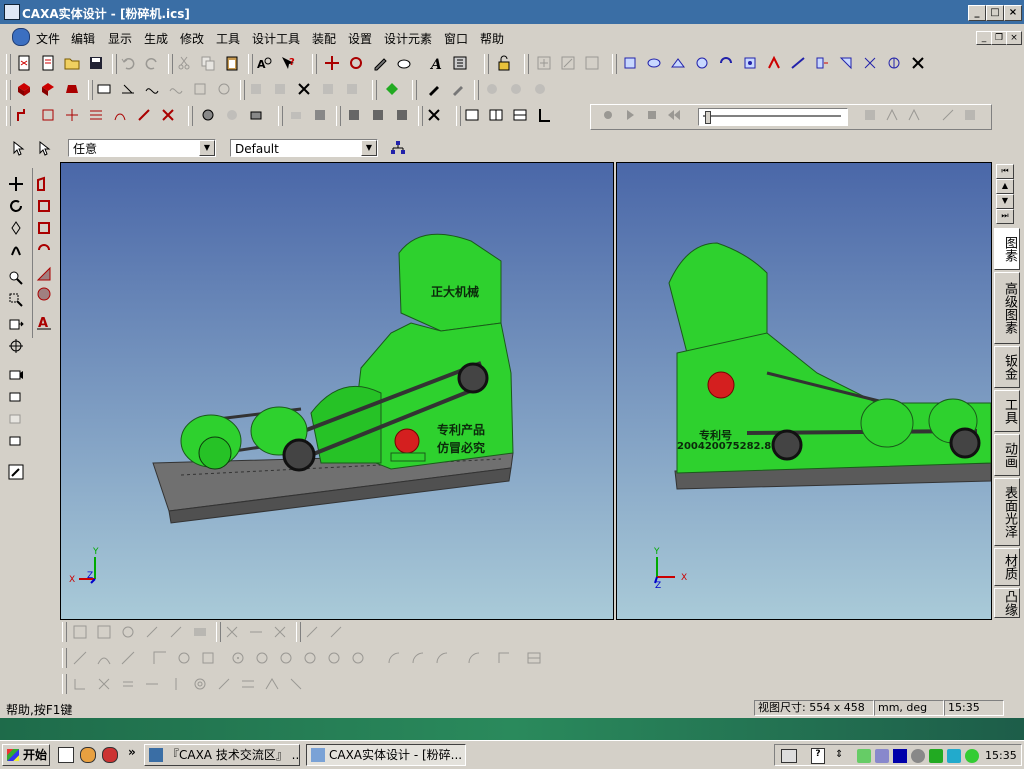  Describe the element at coordinates (48, 63) in the screenshot. I see `new-drawing-icon` at that location.